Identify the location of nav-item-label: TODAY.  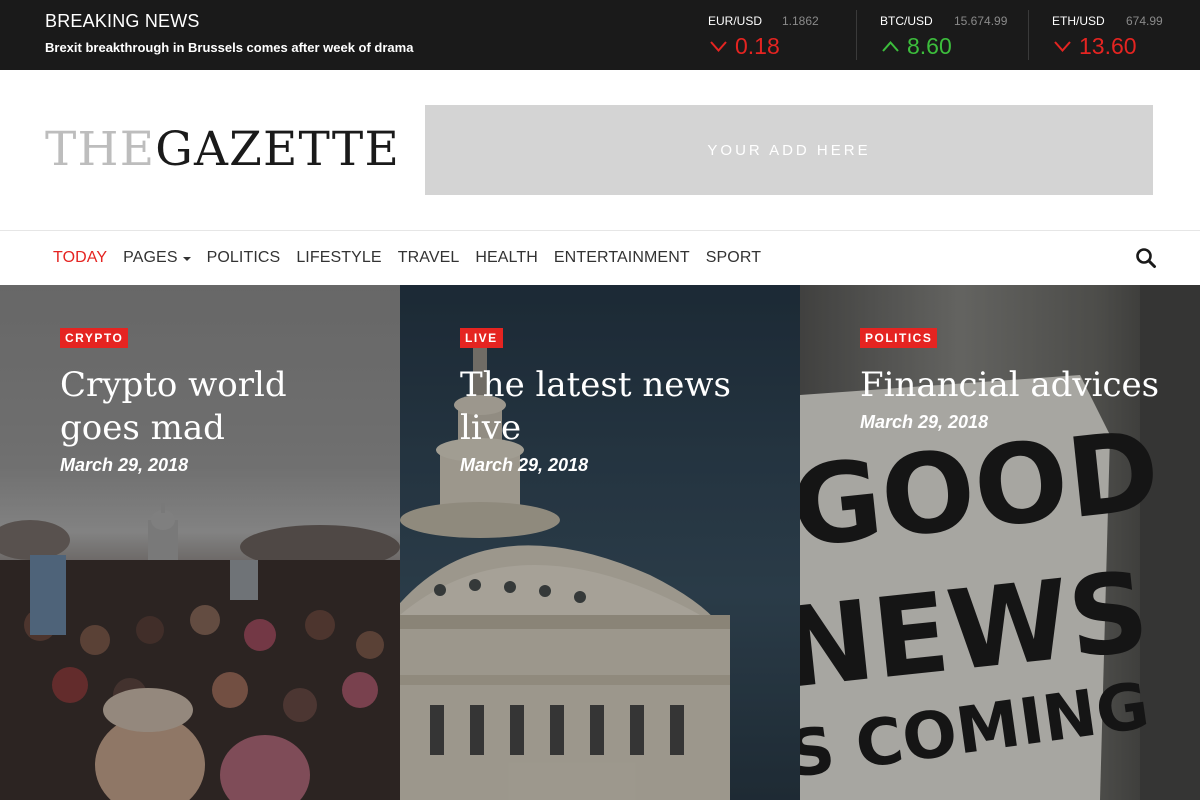
(80, 257).